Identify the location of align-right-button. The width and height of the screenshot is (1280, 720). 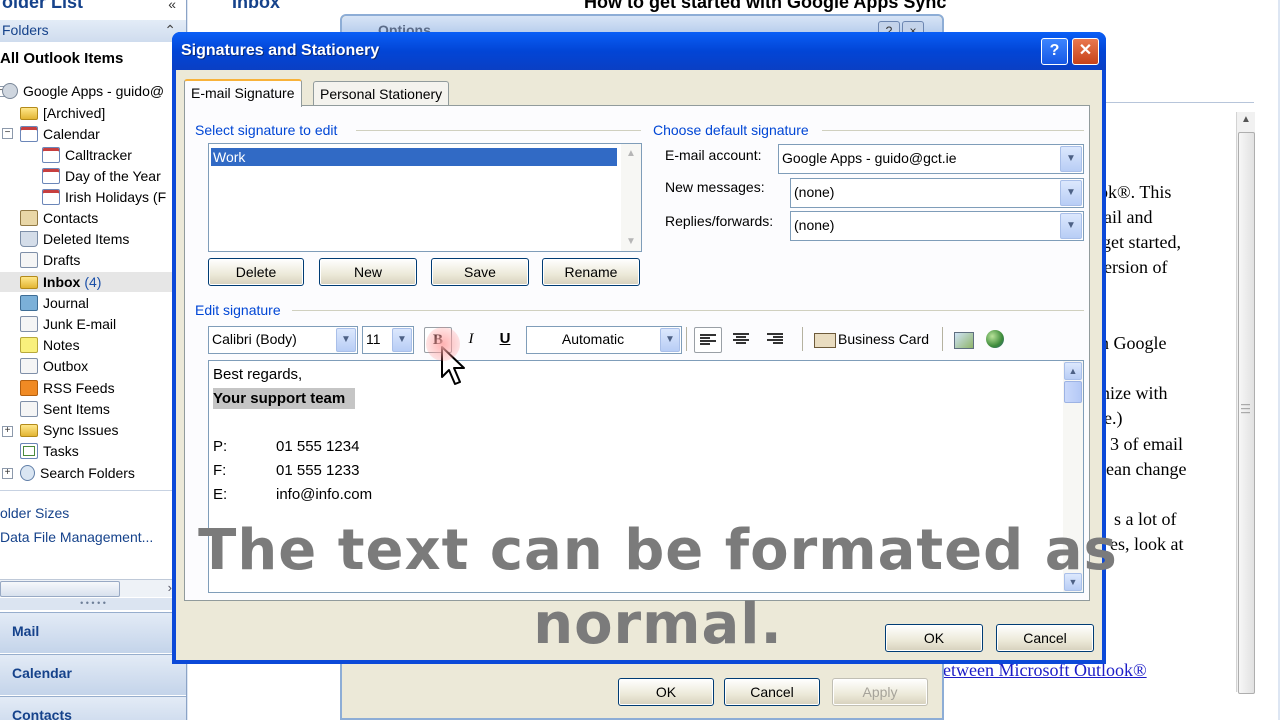
(775, 339).